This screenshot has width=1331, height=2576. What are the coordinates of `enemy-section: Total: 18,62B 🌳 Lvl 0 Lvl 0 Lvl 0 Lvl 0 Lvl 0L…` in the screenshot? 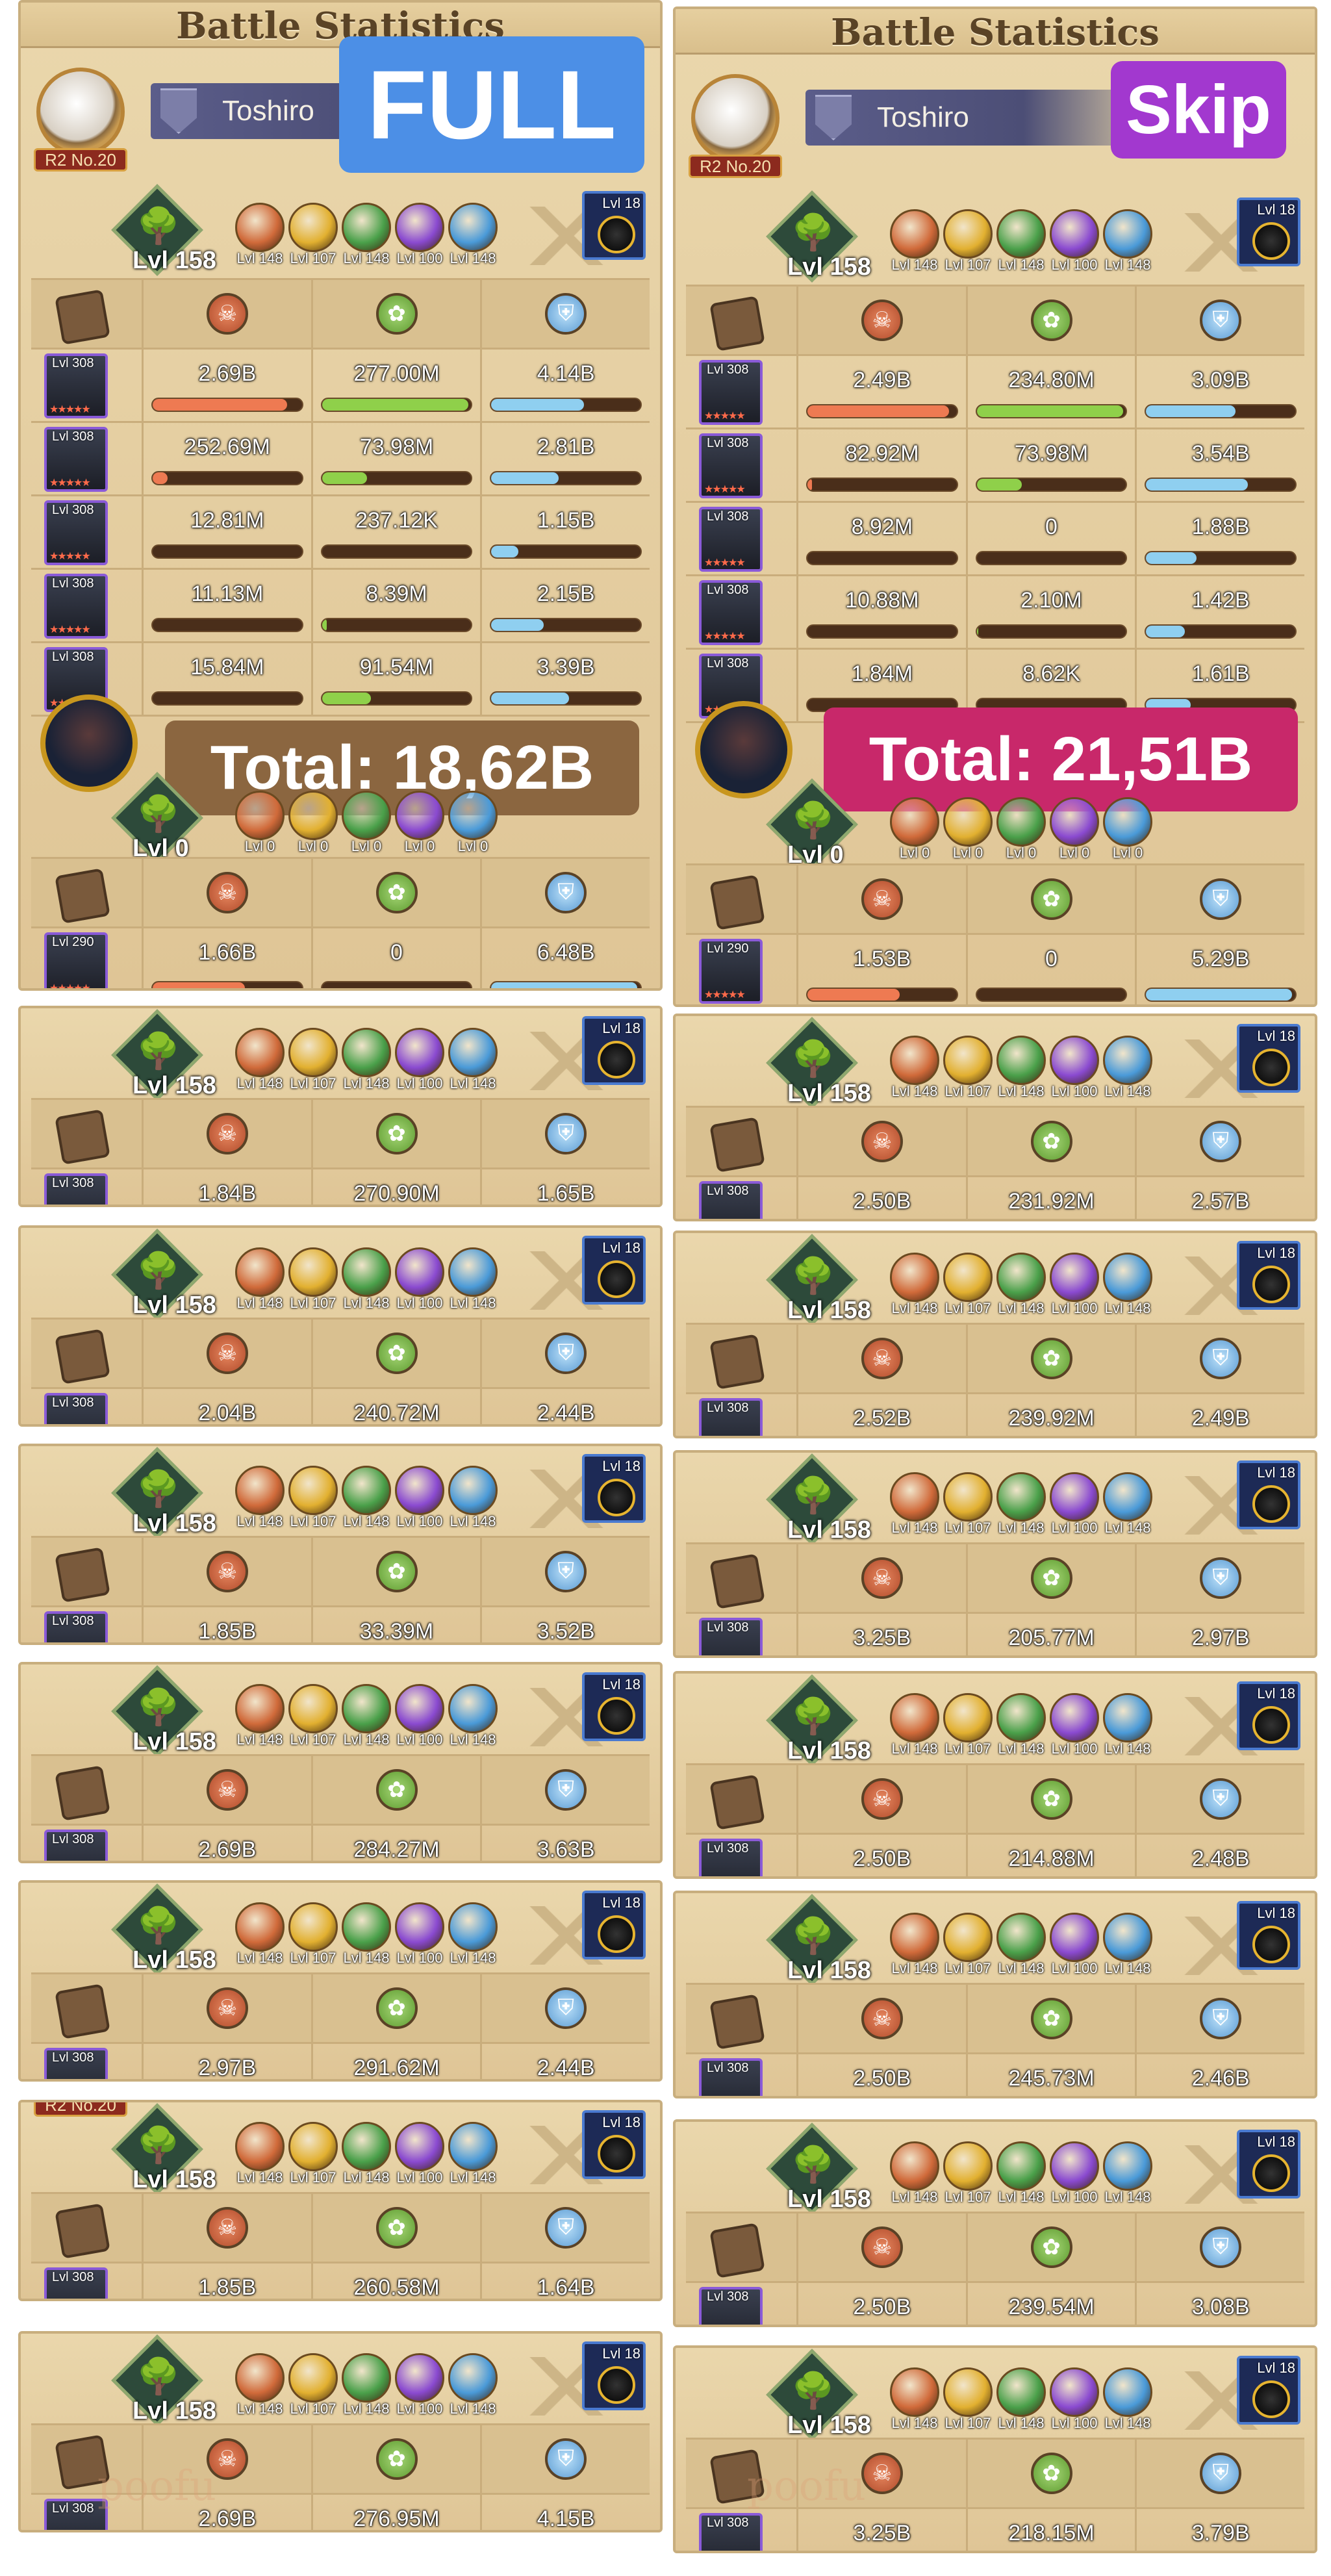 It's located at (341, 835).